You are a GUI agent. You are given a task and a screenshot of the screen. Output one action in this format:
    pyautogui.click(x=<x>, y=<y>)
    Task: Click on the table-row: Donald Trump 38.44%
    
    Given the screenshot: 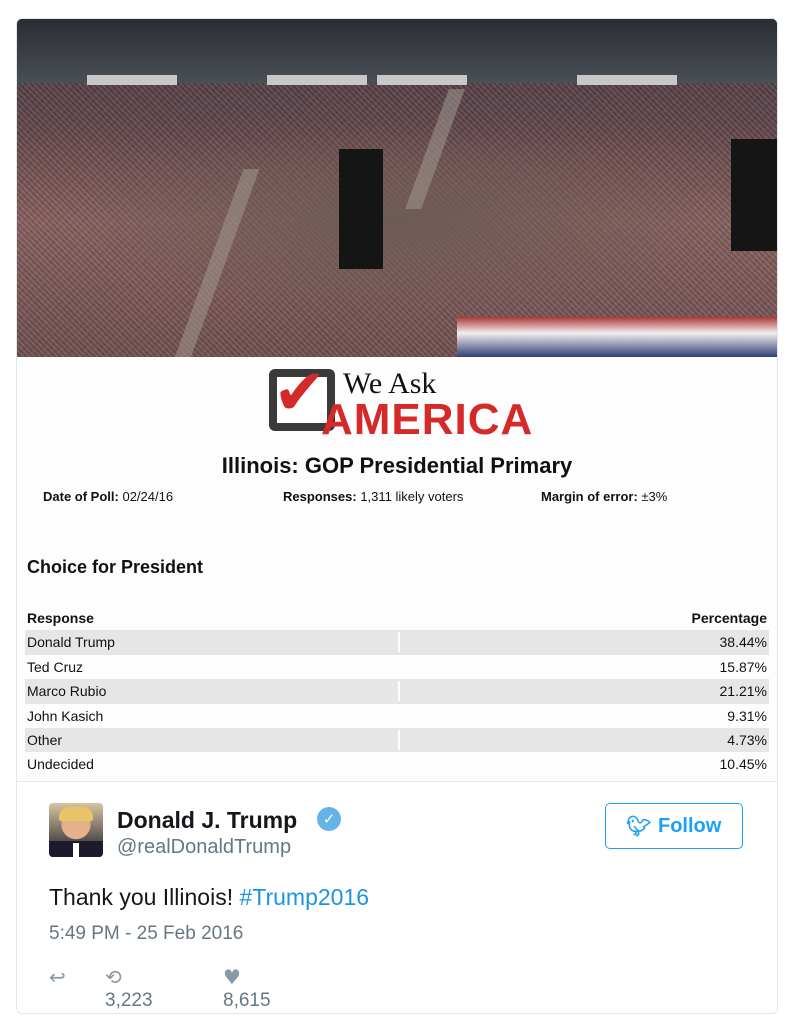 What is the action you would take?
    pyautogui.click(x=397, y=642)
    